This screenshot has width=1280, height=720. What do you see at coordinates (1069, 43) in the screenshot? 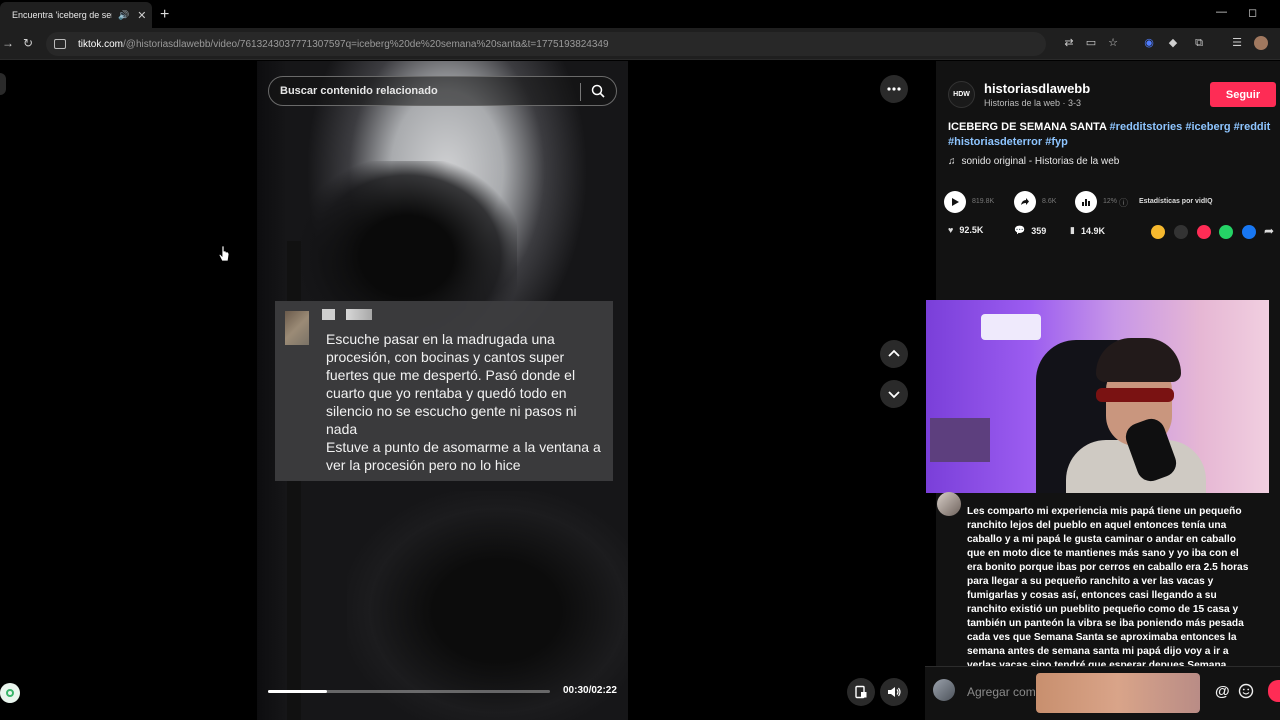
I see `translate-icon: ⇄` at bounding box center [1069, 43].